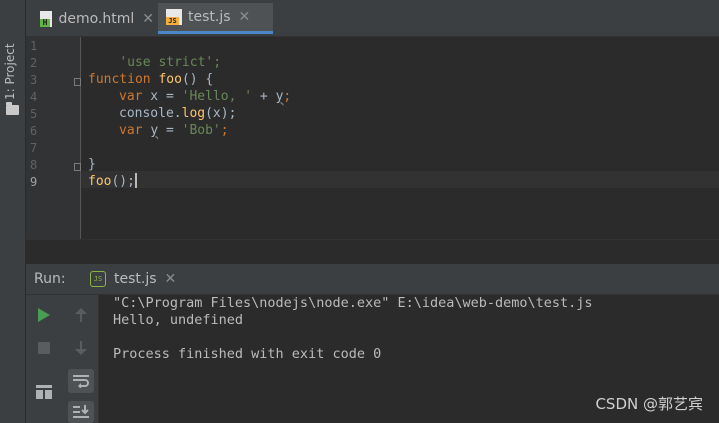 This screenshot has height=423, width=719. I want to click on console-line: Hello, undefined, so click(178, 320).